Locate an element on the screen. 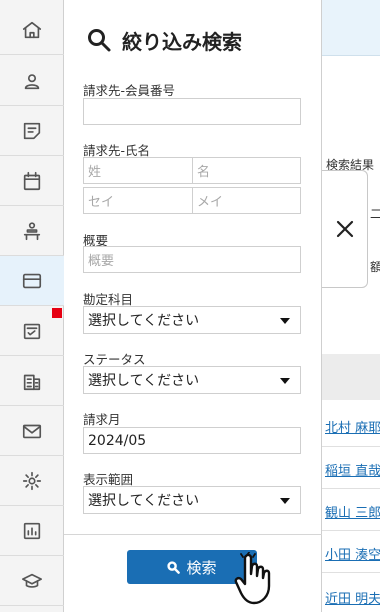  notification-badge is located at coordinates (57, 313).